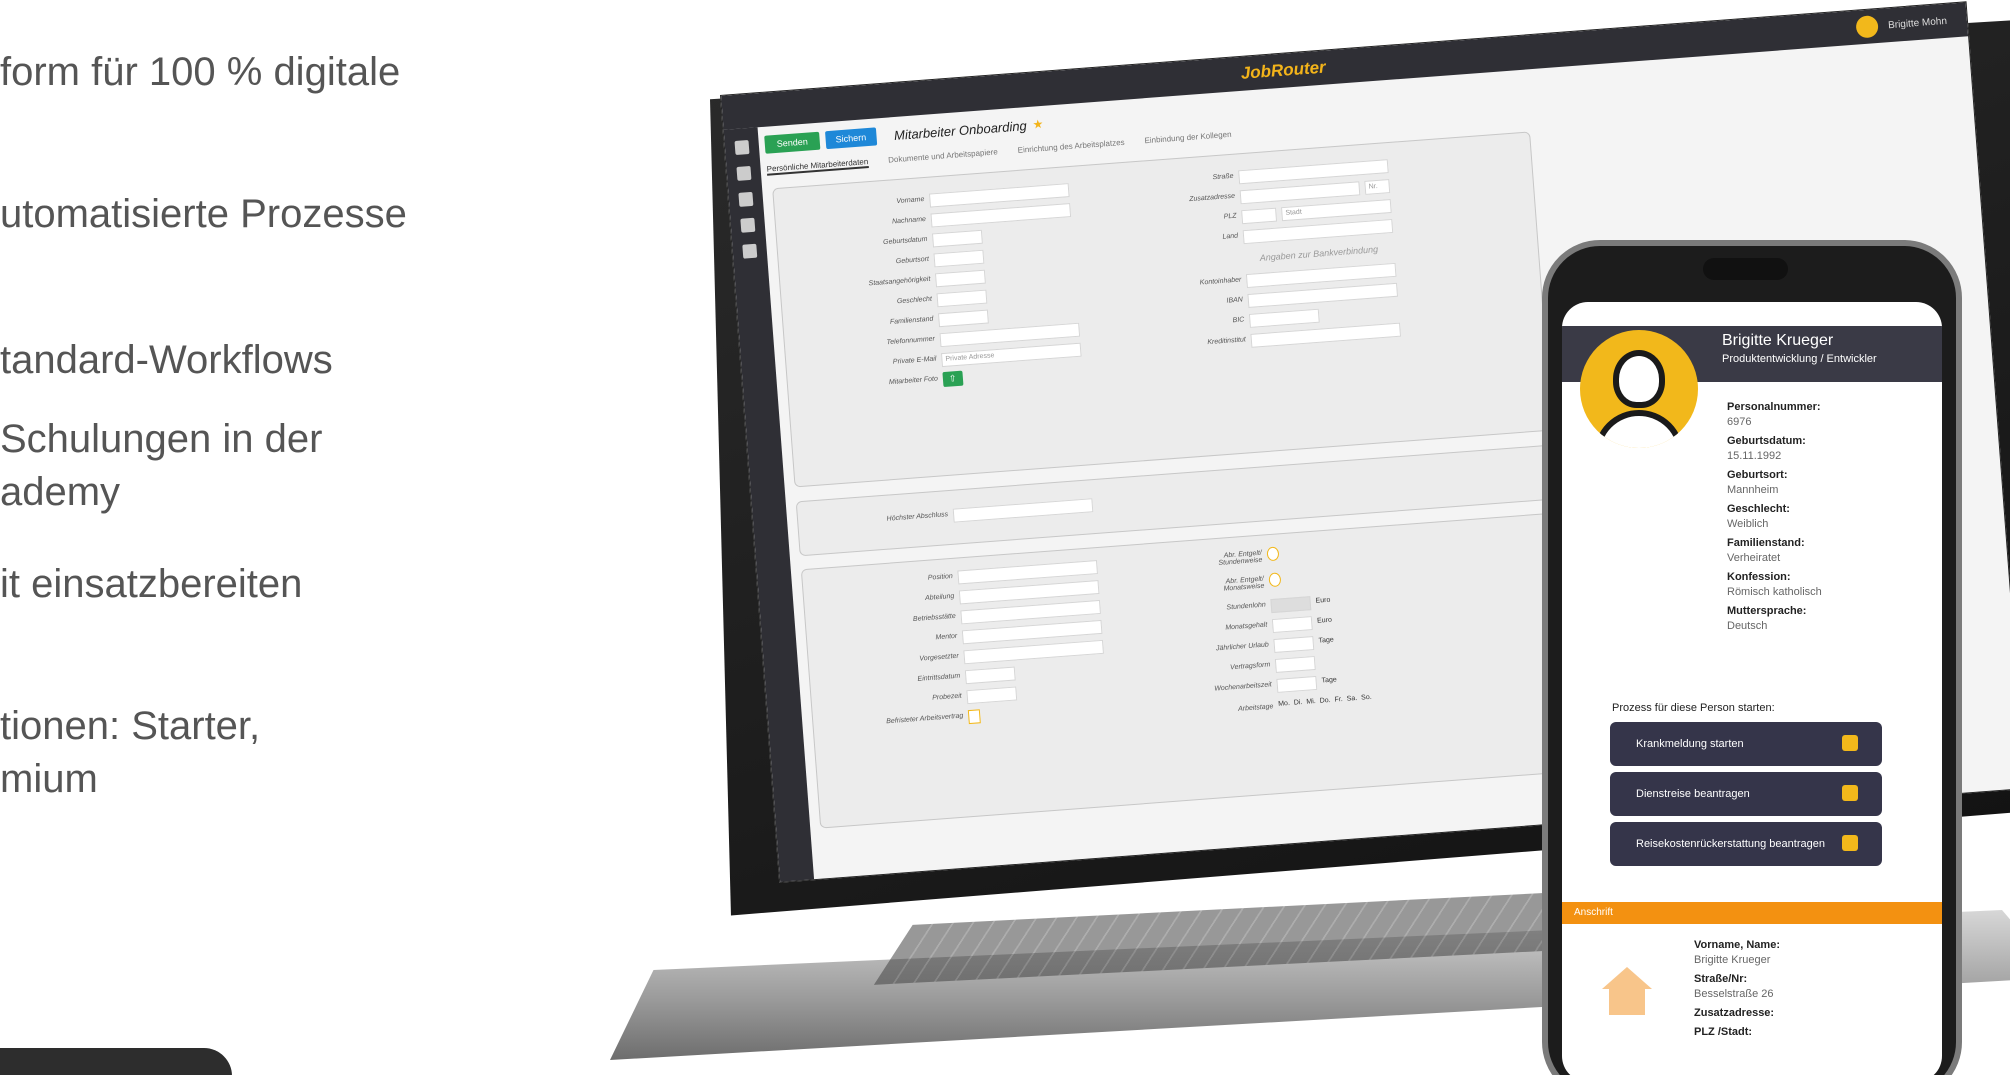 The image size is (2010, 1075). What do you see at coordinates (1188, 139) in the screenshot?
I see `tab-colleagues: Einbindung der Kollegen` at bounding box center [1188, 139].